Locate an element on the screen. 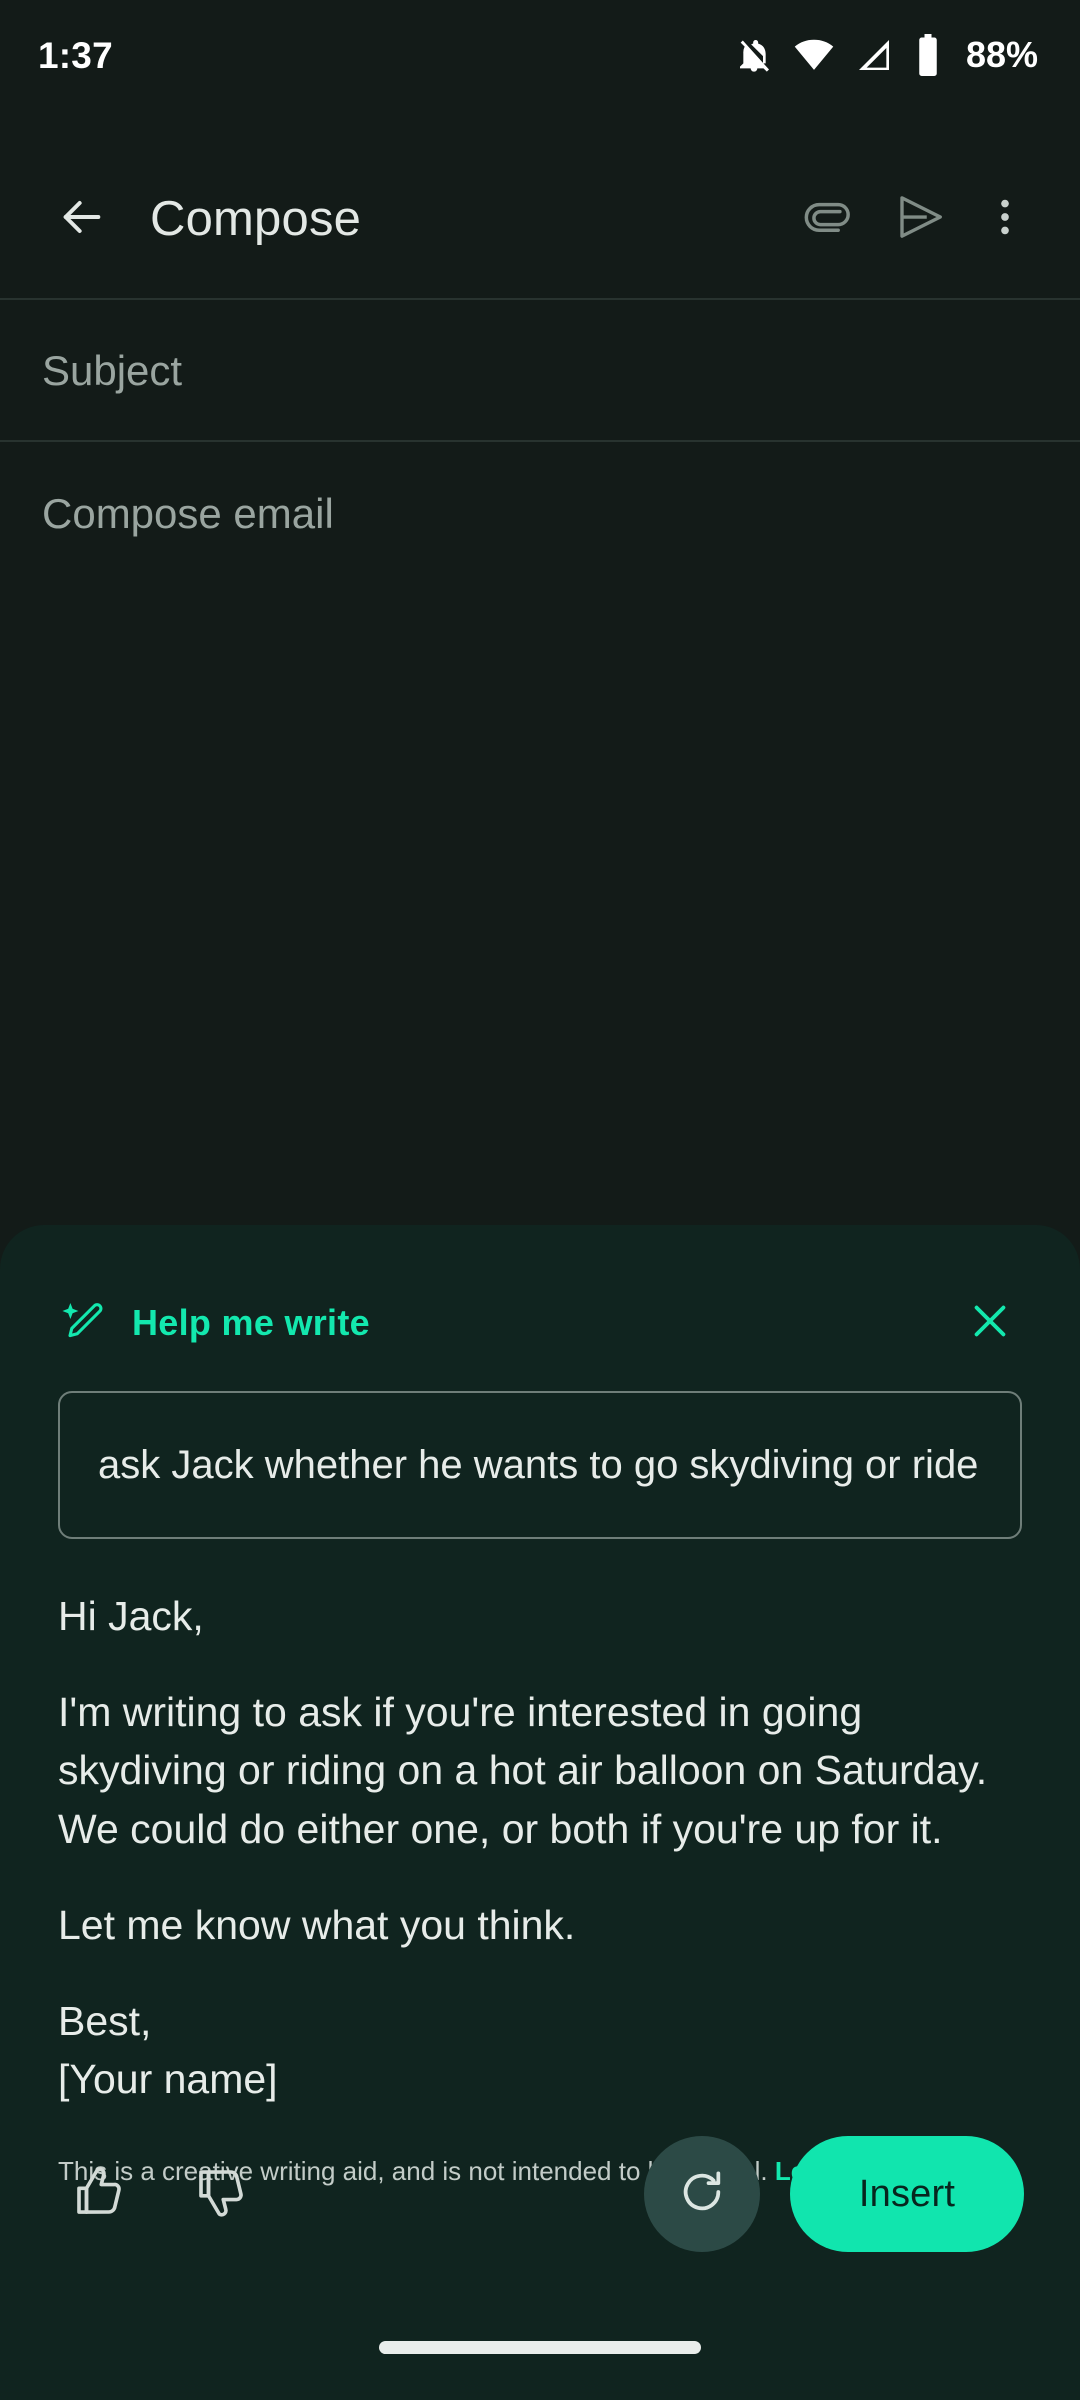 This screenshot has width=1080, height=2400. home-indicator is located at coordinates (540, 2347).